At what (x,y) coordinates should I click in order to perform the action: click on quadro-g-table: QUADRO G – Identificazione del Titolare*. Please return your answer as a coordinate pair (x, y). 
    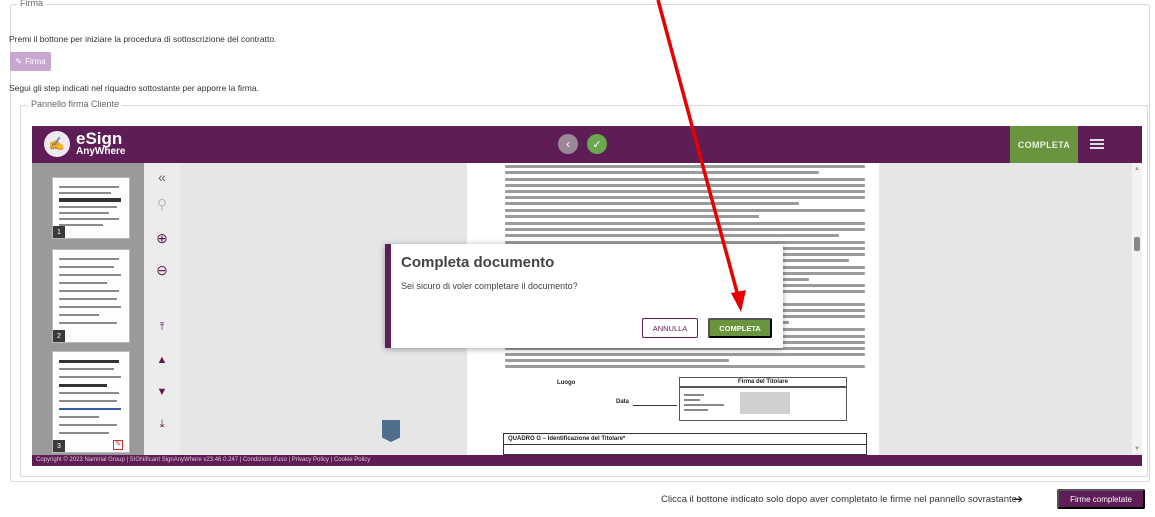
    Looking at the image, I should click on (685, 444).